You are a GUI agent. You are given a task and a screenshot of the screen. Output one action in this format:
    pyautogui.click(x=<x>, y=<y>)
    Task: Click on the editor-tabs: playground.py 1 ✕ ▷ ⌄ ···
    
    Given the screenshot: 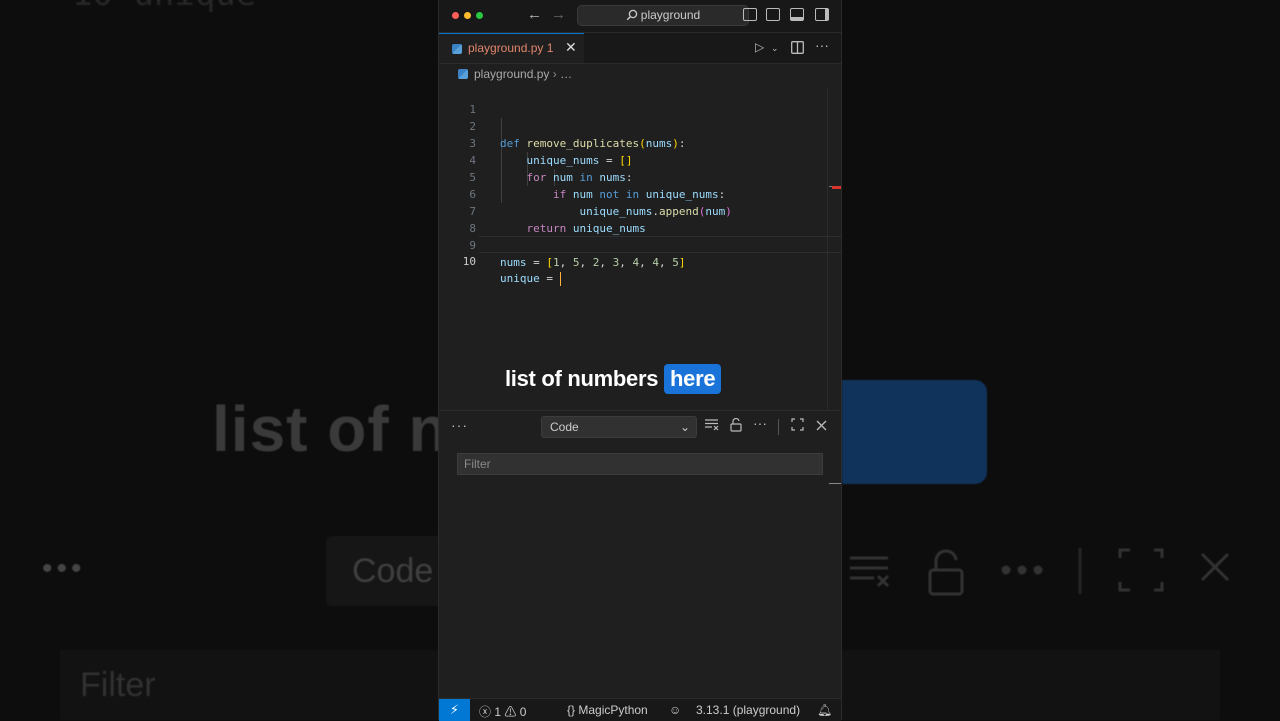 What is the action you would take?
    pyautogui.click(x=640, y=48)
    